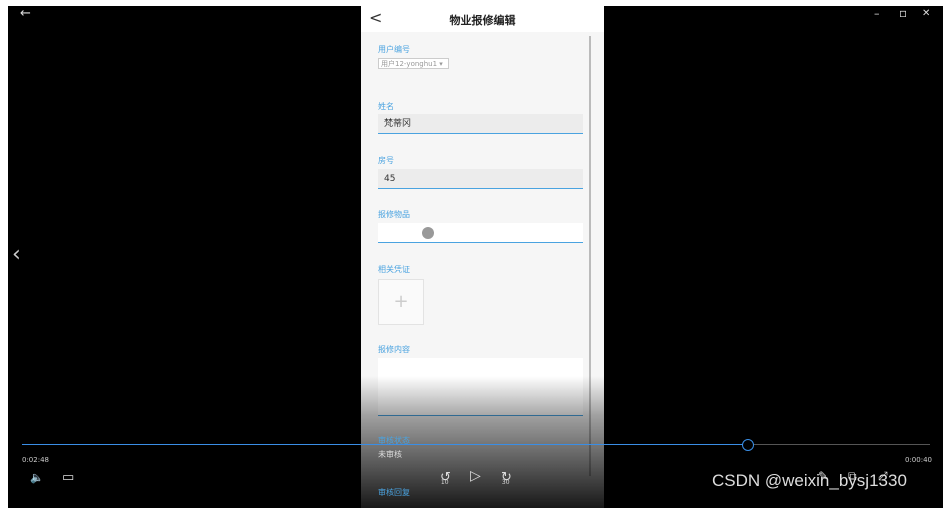 This screenshot has width=951, height=508. Describe the element at coordinates (394, 492) in the screenshot. I see `reply-label: 审核回复` at that location.